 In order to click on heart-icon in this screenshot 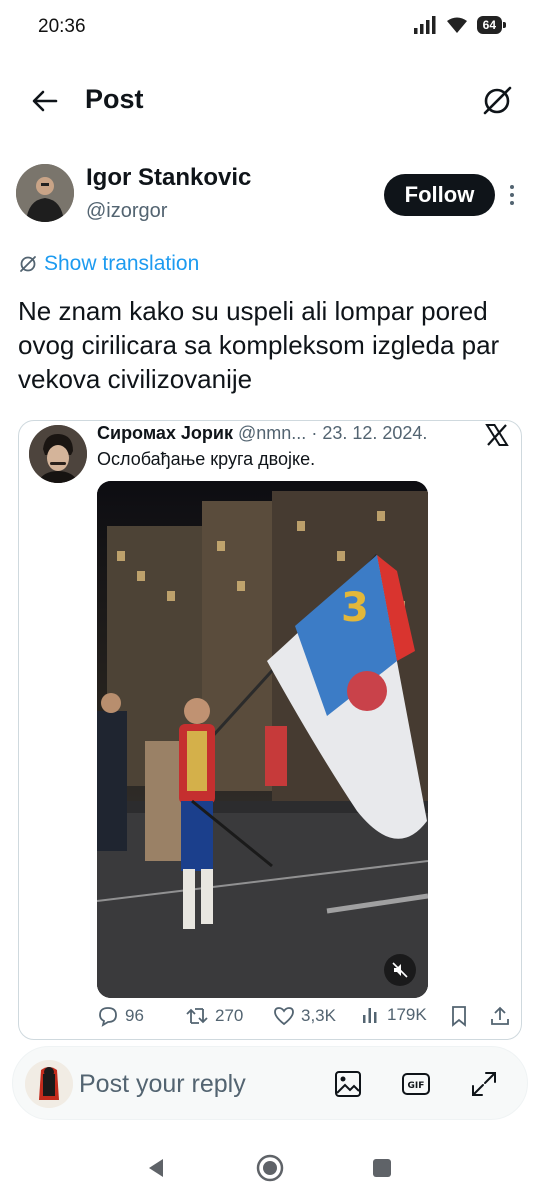, I will do `click(284, 1016)`.